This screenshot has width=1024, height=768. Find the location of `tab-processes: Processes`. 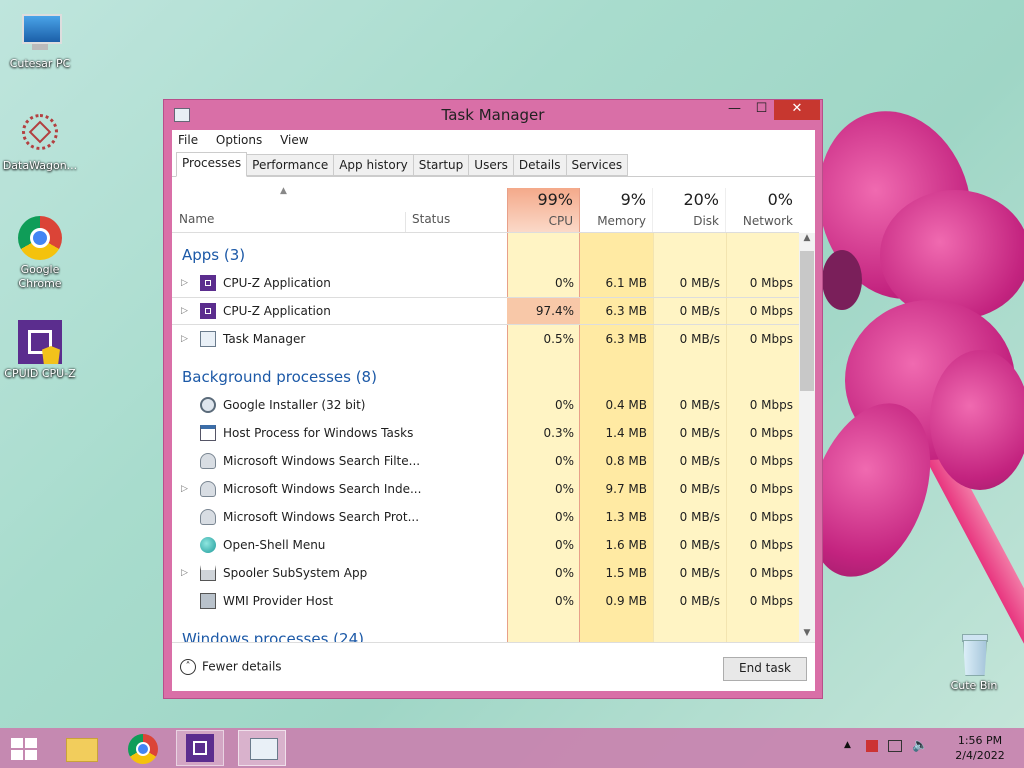

tab-processes: Processes is located at coordinates (212, 164).